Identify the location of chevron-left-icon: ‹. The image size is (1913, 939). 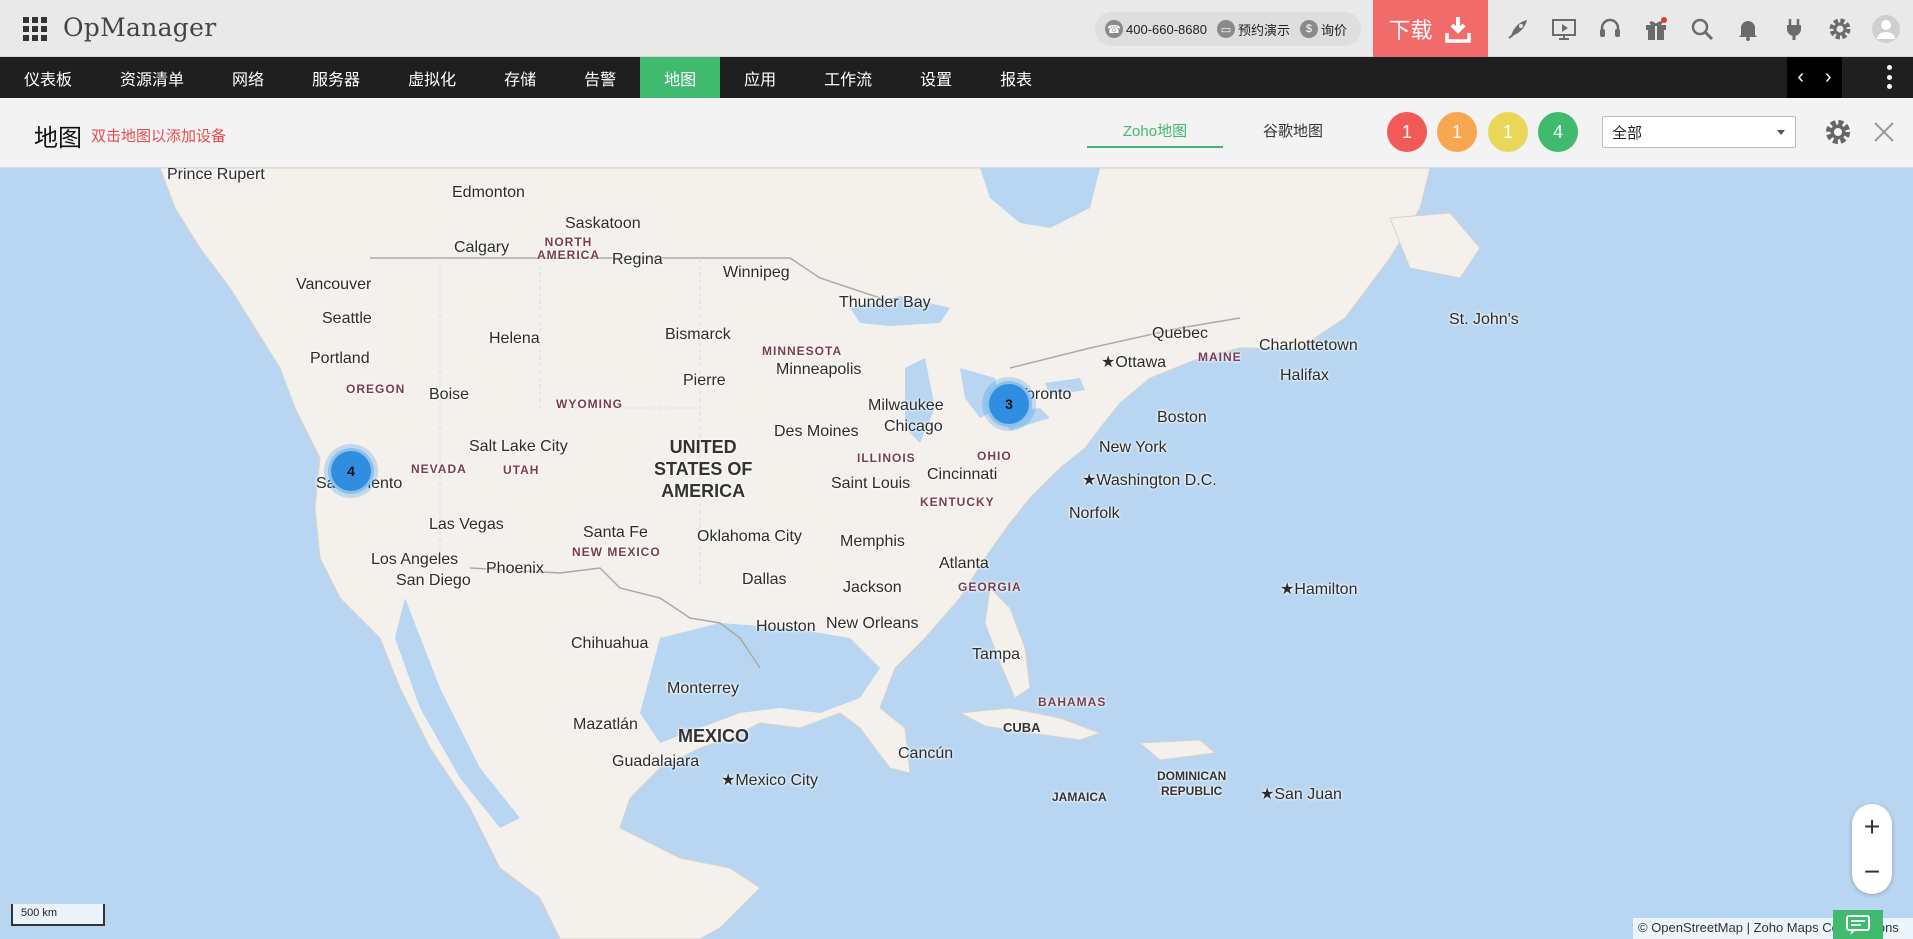
(1800, 77).